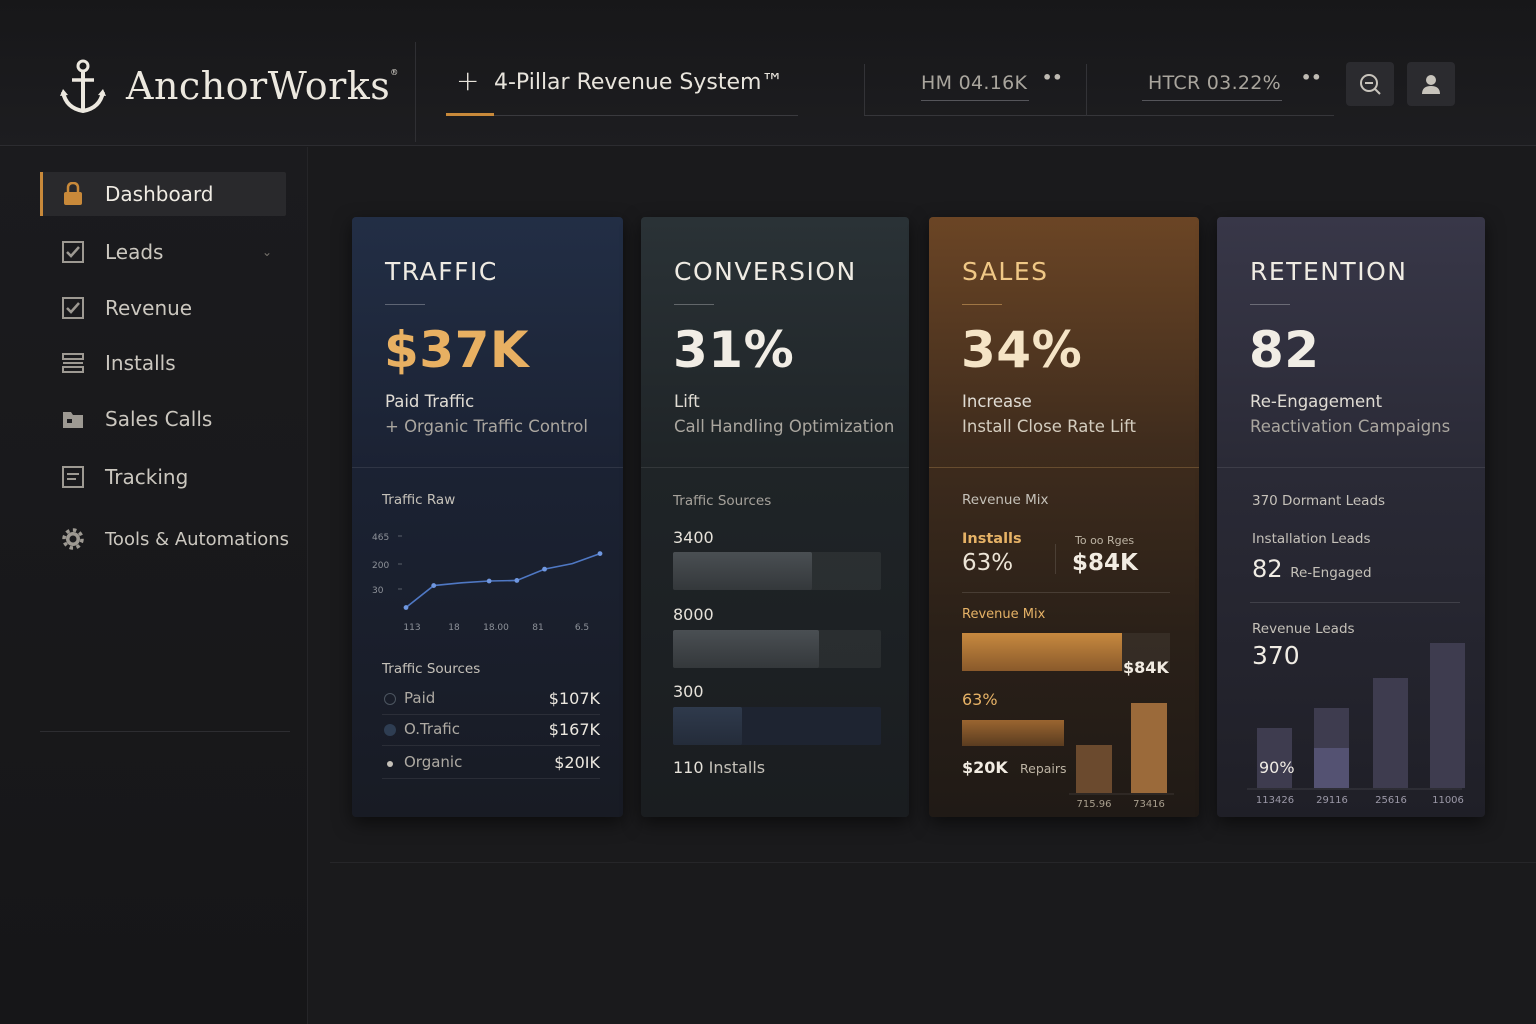 This screenshot has height=1024, width=1536. I want to click on list-item: O.Trafic $167K, so click(491, 730).